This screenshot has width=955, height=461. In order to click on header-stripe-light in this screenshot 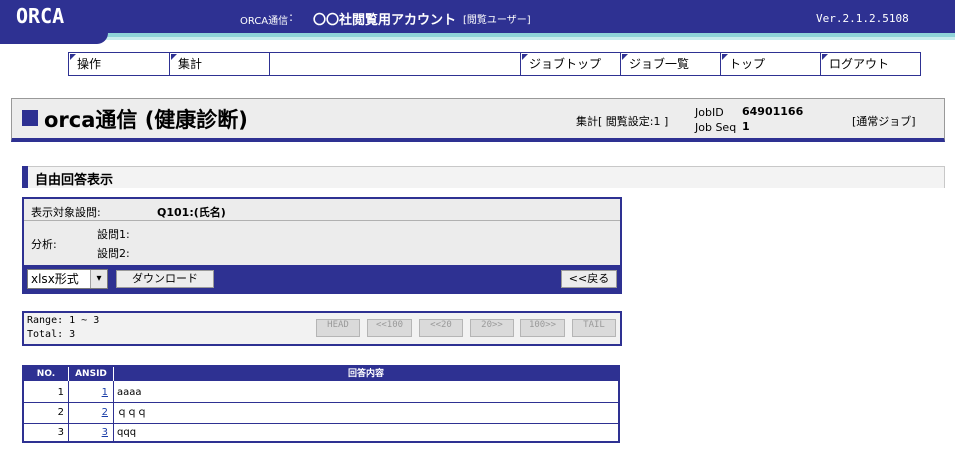, I will do `click(477, 38)`.